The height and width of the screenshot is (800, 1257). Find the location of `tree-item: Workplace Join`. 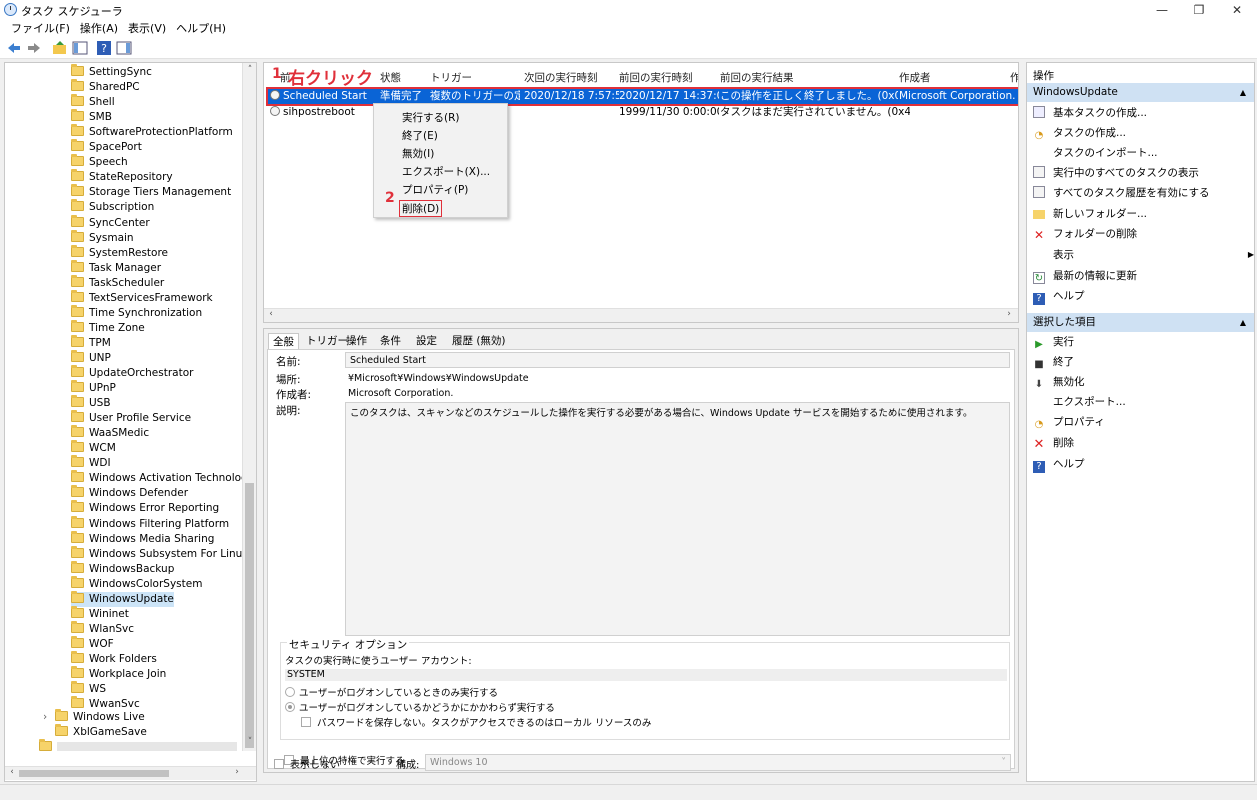

tree-item: Workplace Join is located at coordinates (118, 674).